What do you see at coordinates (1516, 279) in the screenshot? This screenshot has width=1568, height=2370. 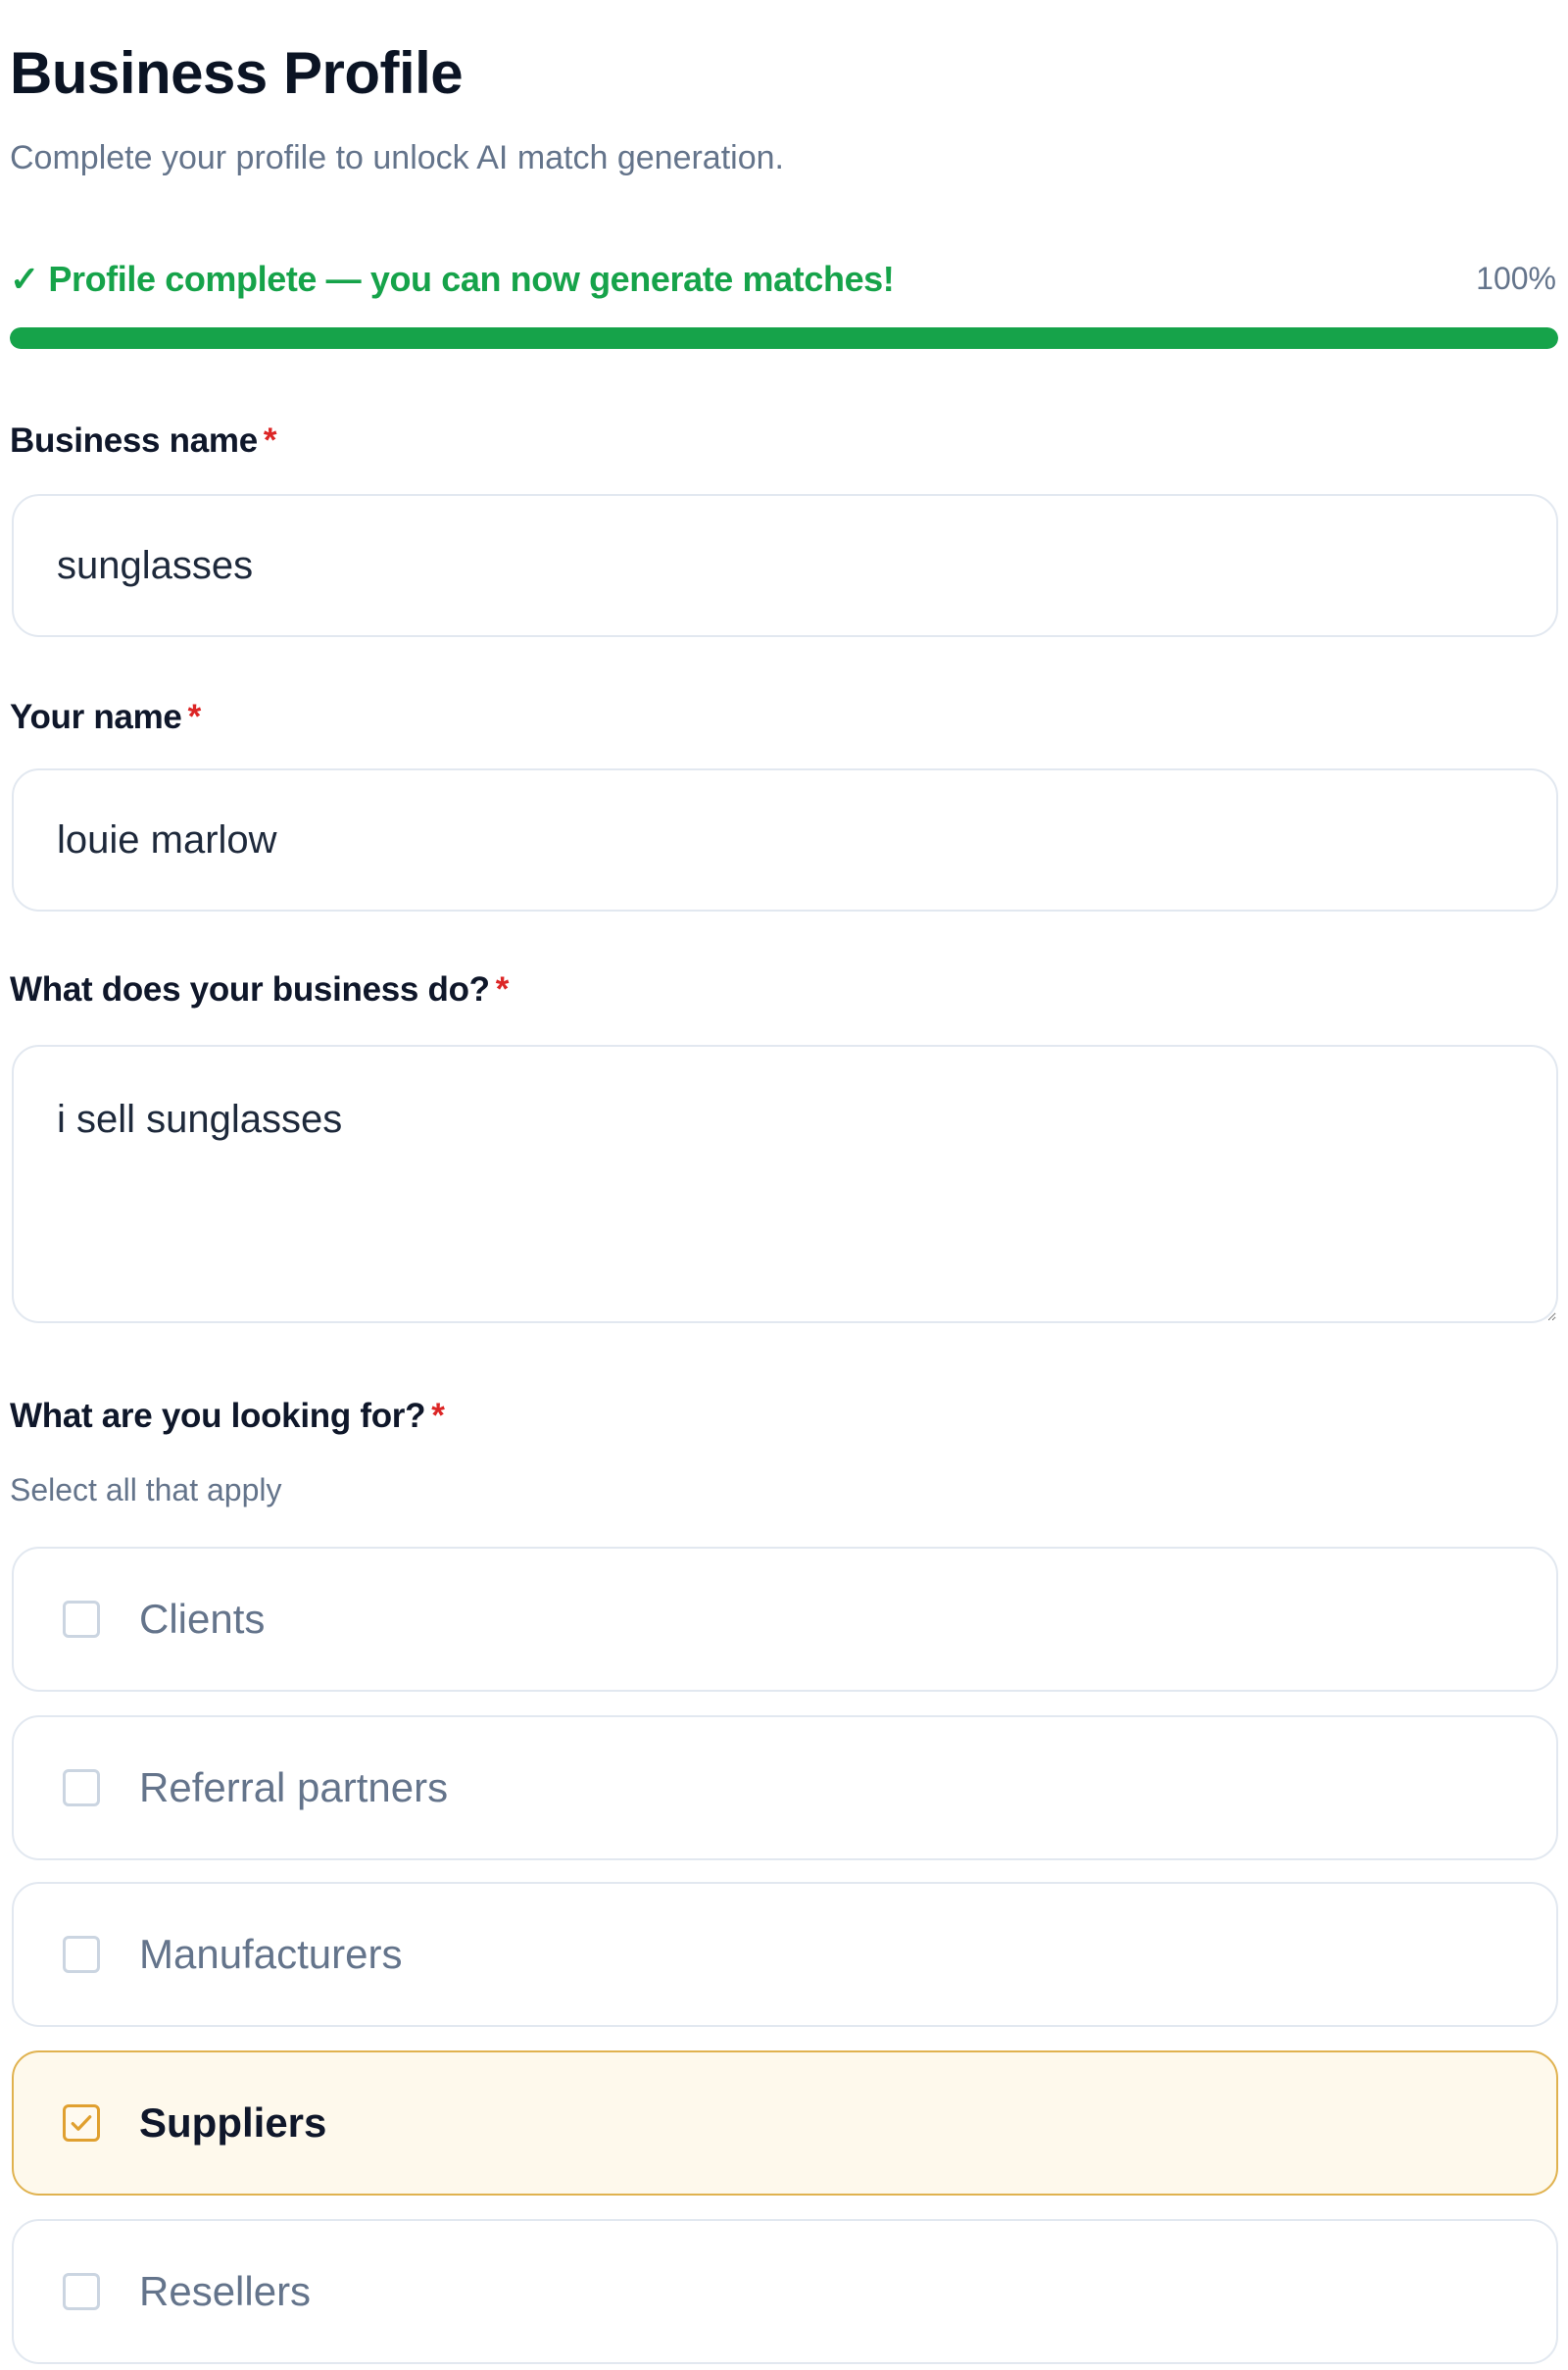 I see `progress-percent: 100%` at bounding box center [1516, 279].